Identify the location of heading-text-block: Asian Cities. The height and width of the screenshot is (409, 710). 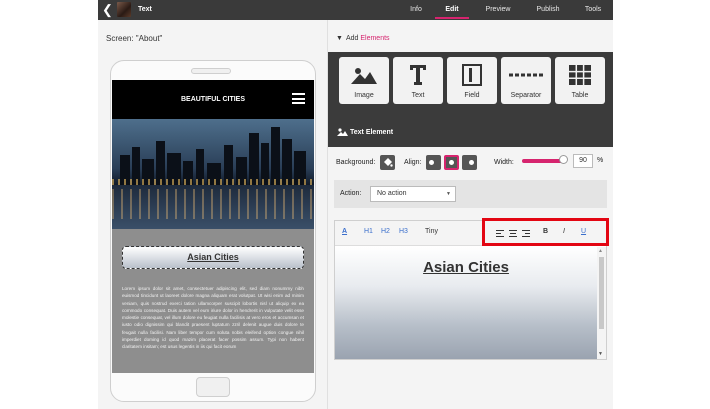
(213, 257).